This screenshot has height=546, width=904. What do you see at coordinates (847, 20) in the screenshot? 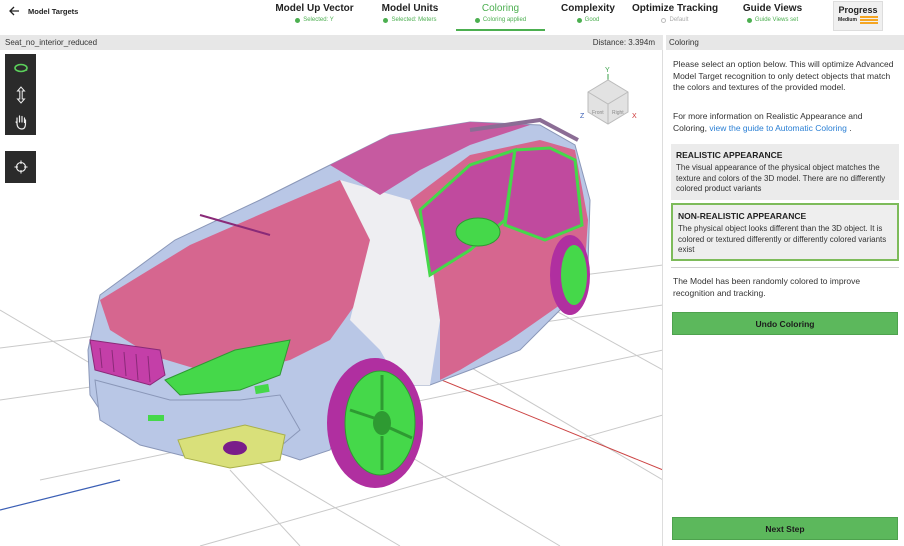
I see `progress-level: Medium` at bounding box center [847, 20].